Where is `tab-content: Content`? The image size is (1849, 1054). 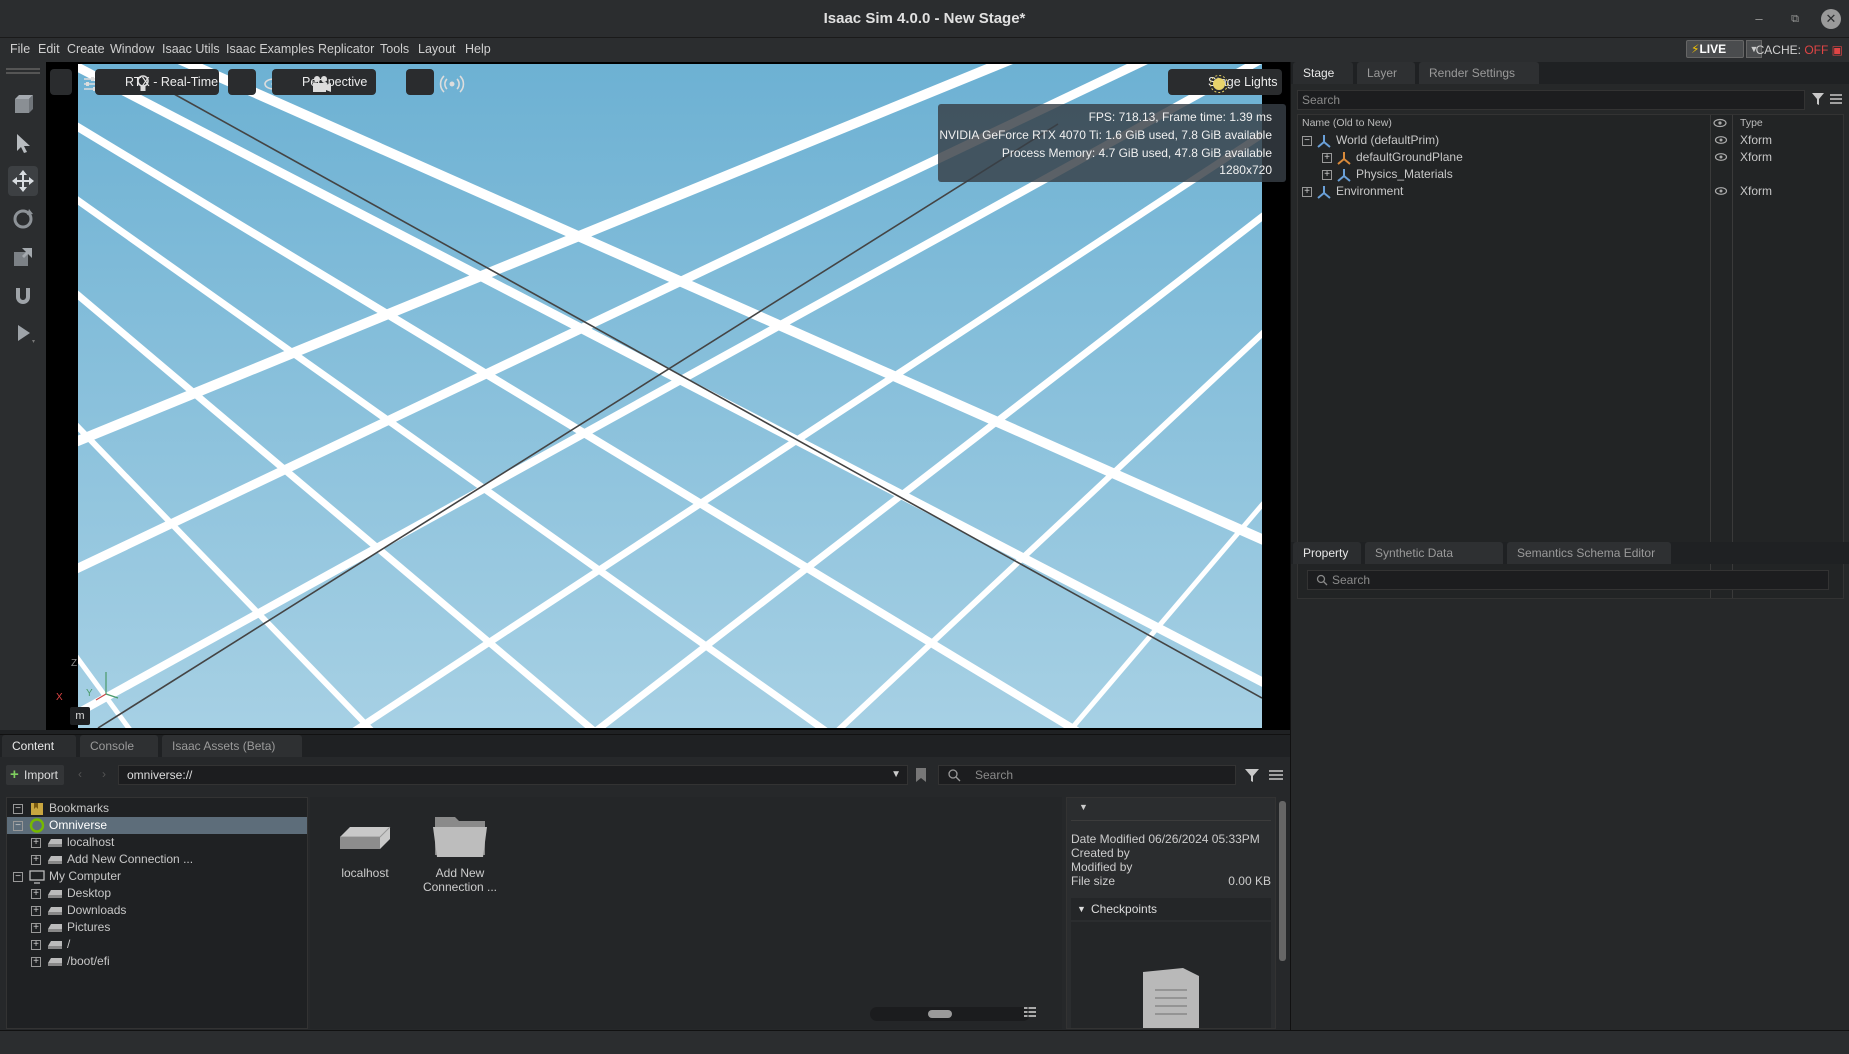
tab-content: Content is located at coordinates (39, 746).